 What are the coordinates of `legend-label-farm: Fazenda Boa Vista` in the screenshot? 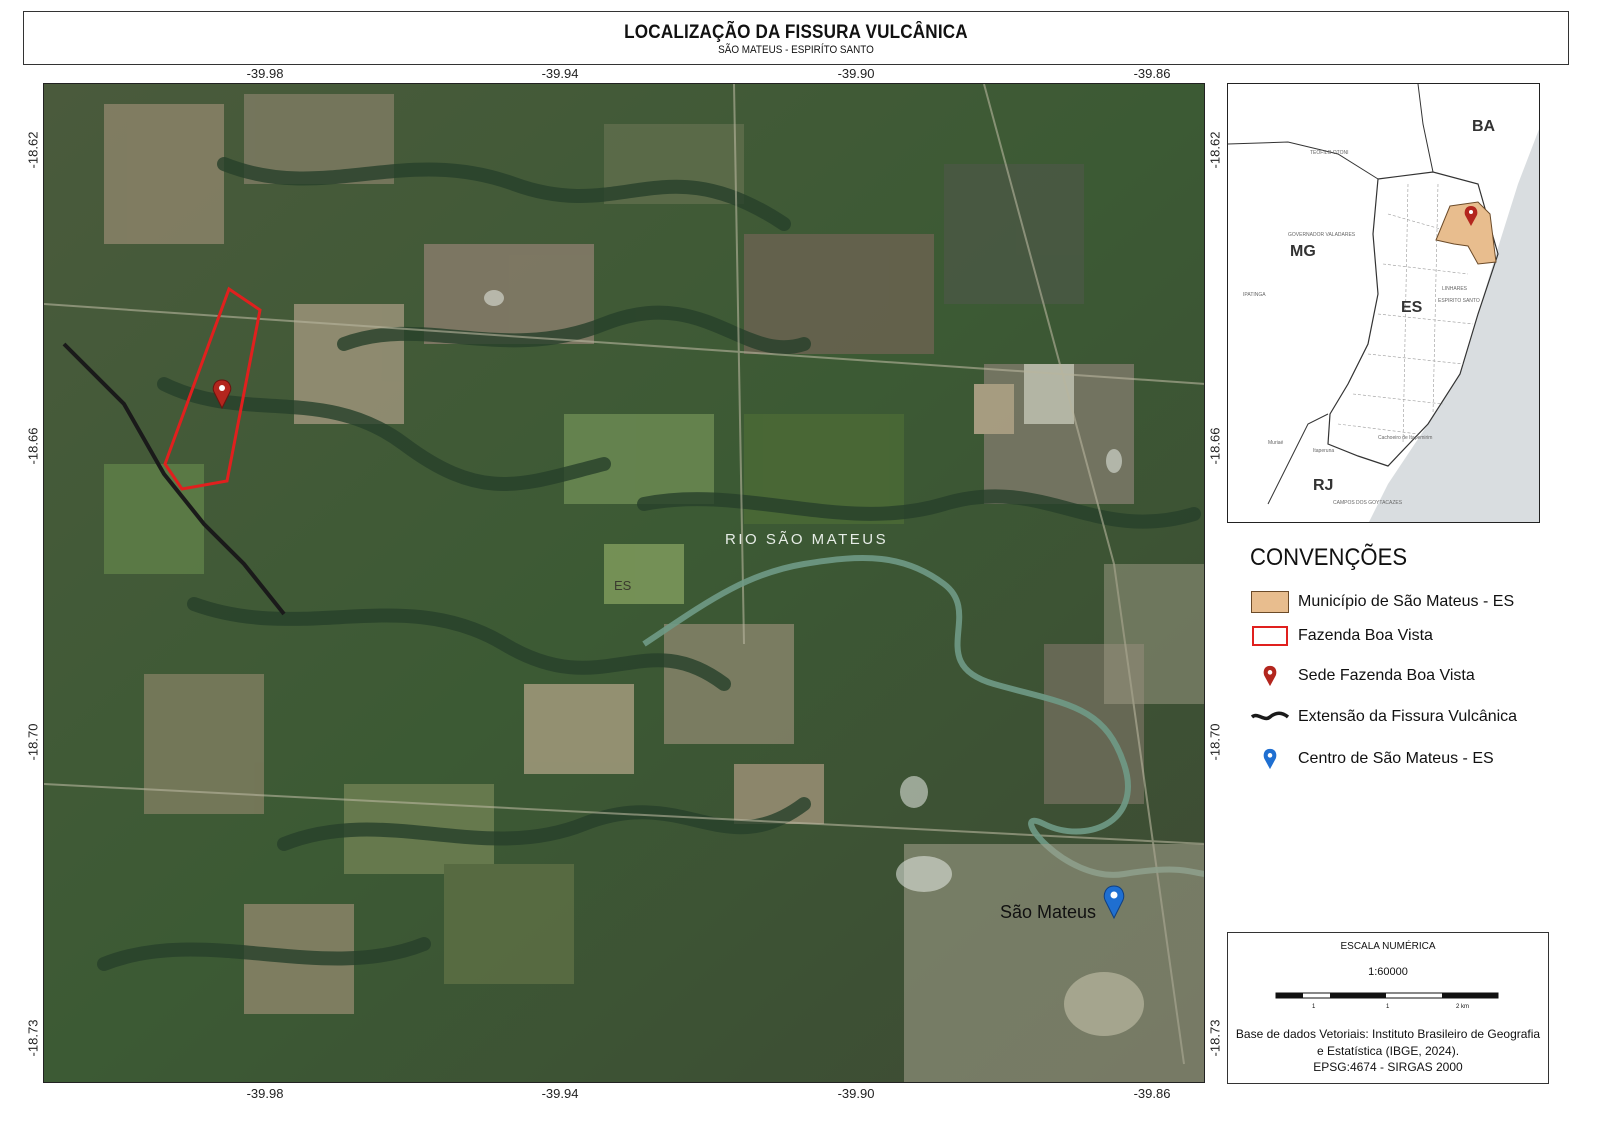 It's located at (1365, 635).